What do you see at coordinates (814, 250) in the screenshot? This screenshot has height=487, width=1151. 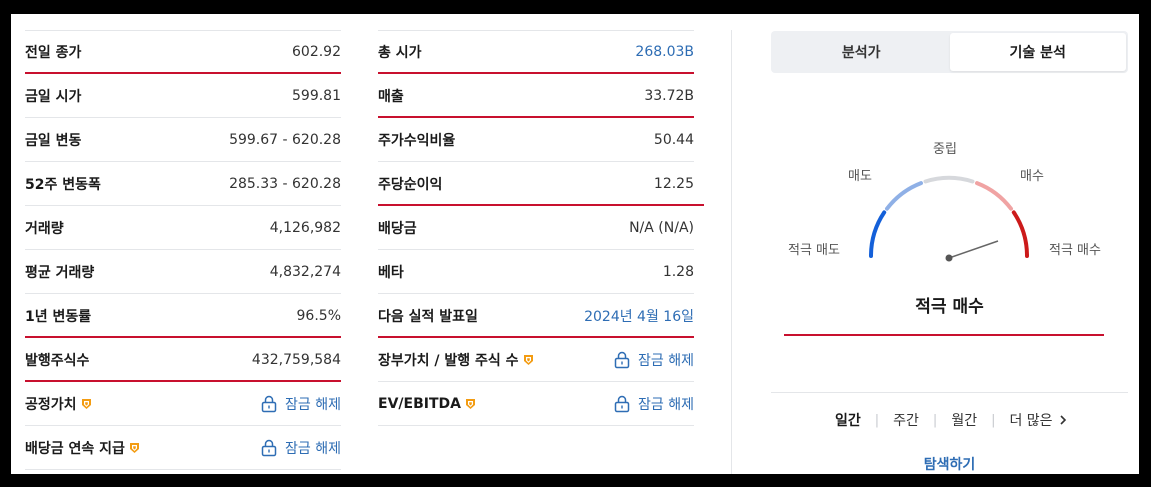 I see `gauge-label-strong-sell: 적극 매도` at bounding box center [814, 250].